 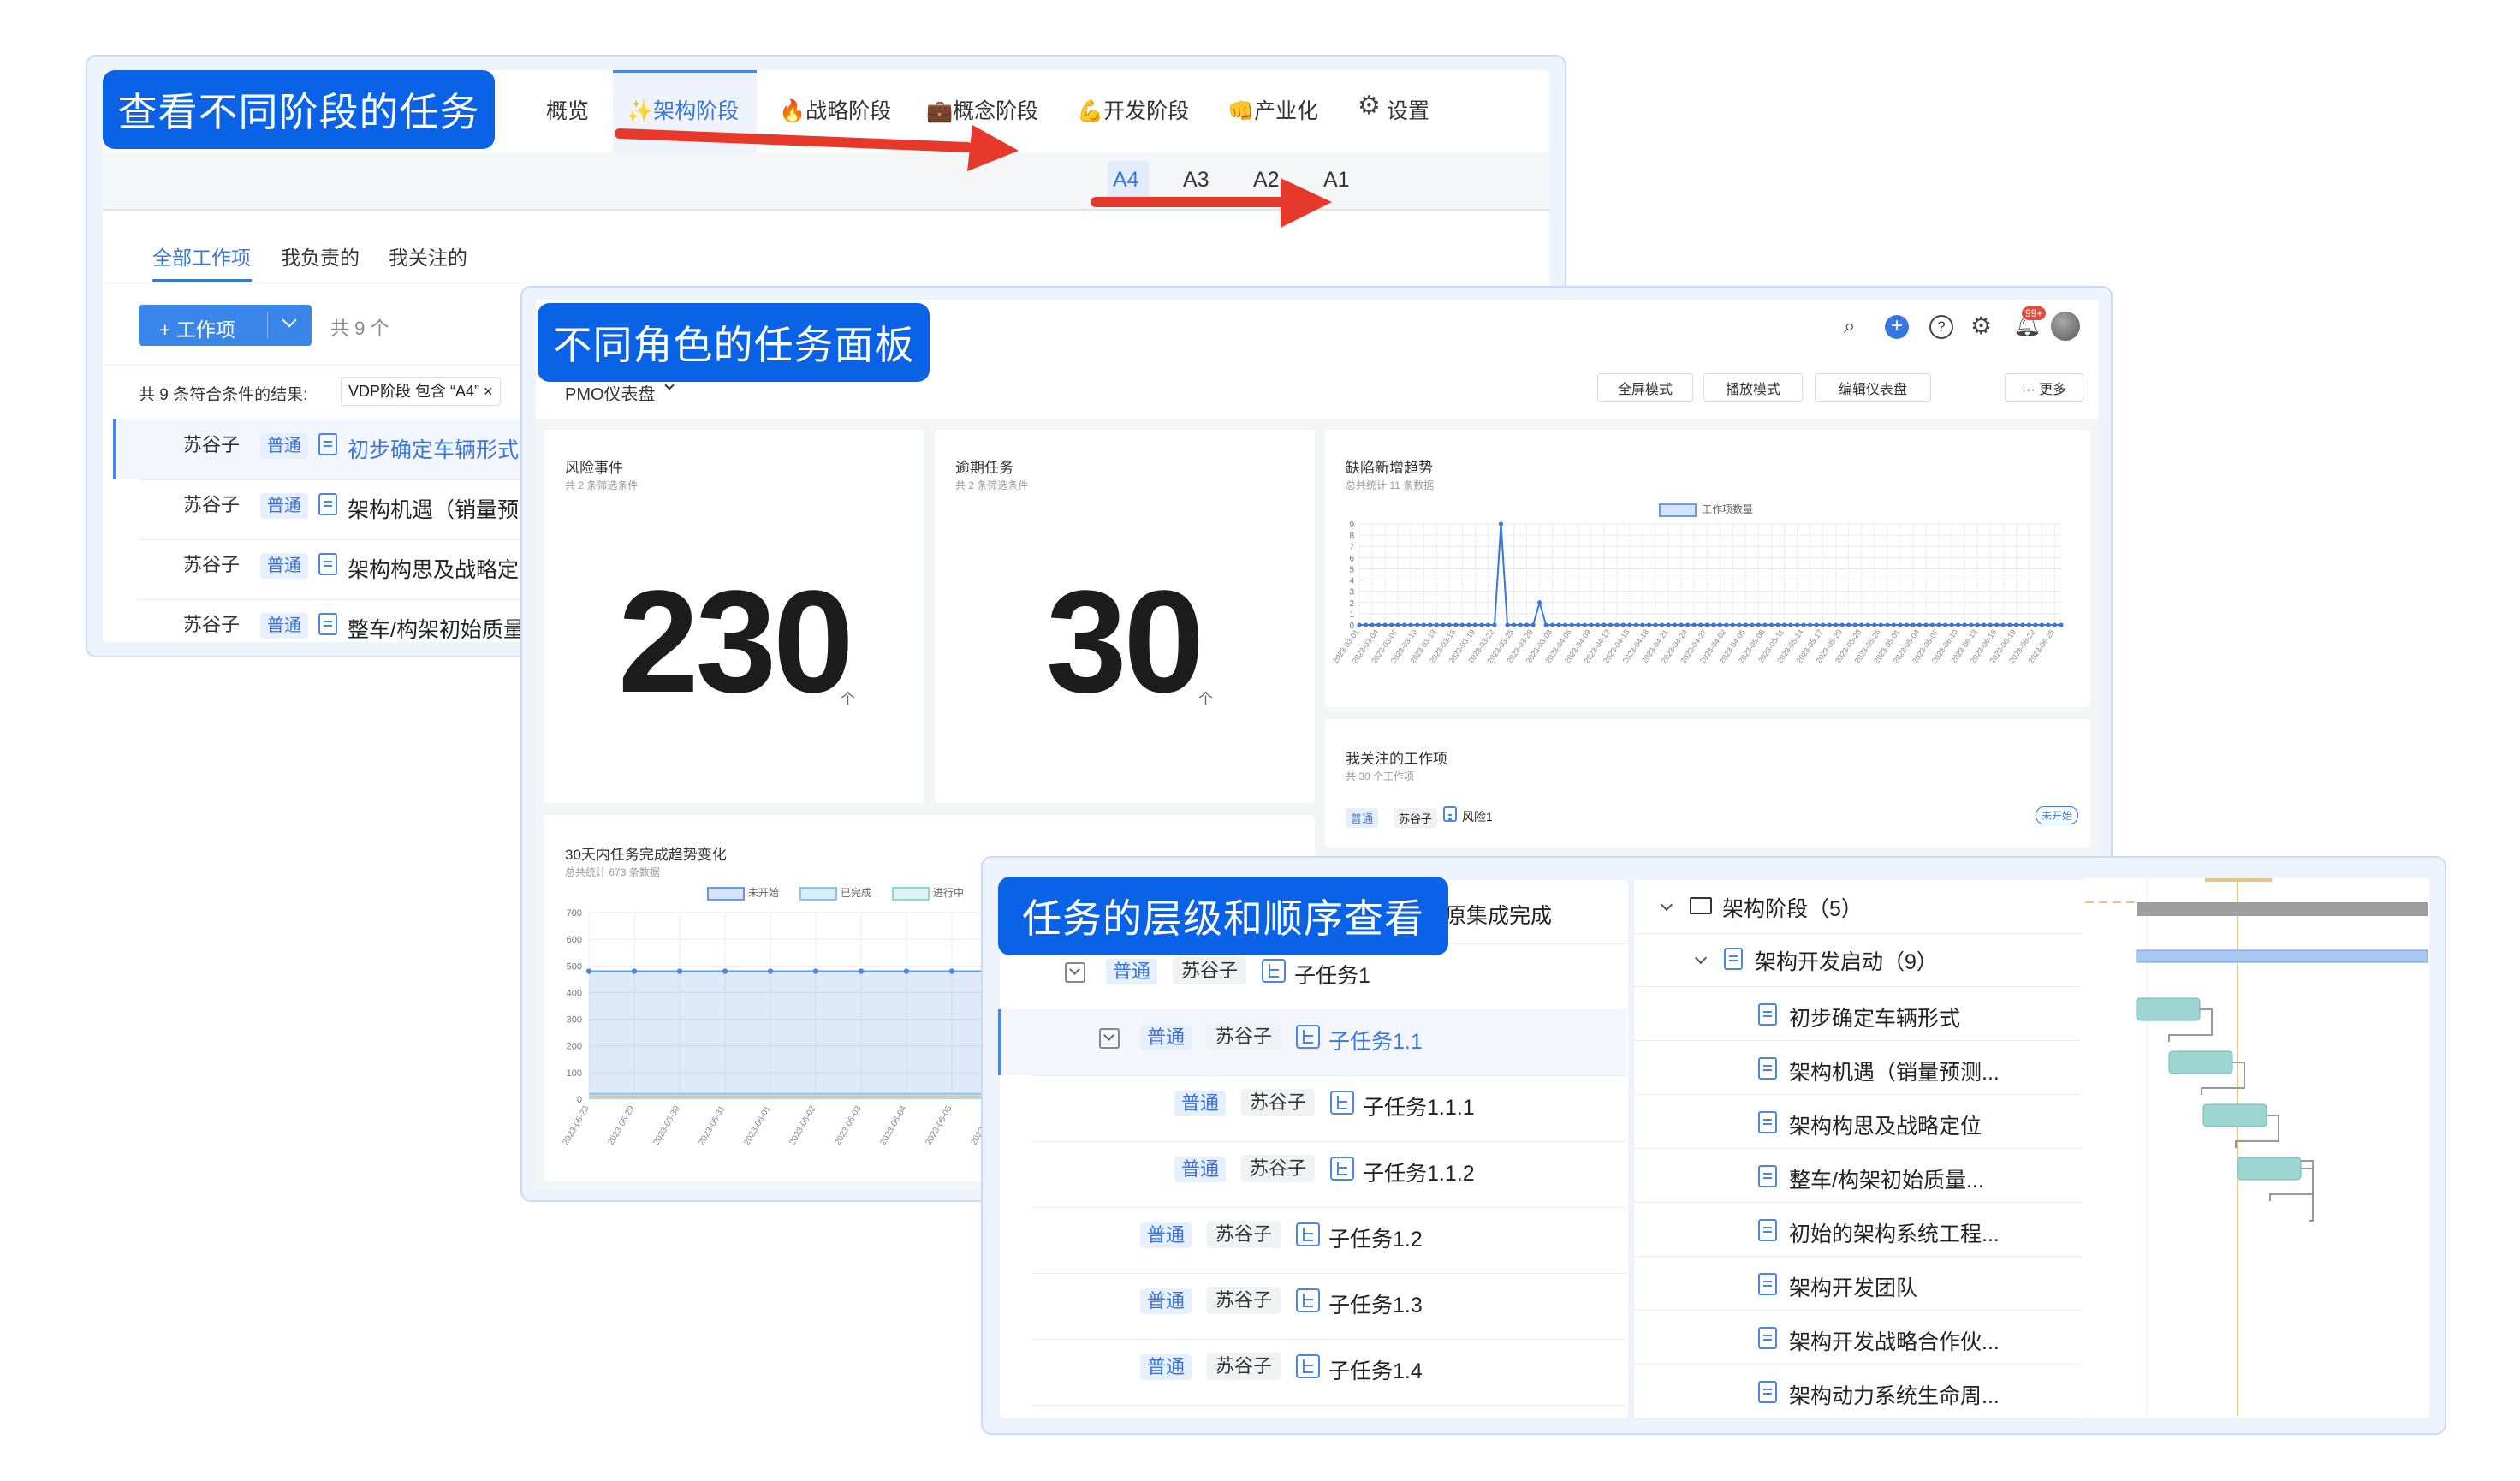 I want to click on trend-point, so click(x=951, y=971).